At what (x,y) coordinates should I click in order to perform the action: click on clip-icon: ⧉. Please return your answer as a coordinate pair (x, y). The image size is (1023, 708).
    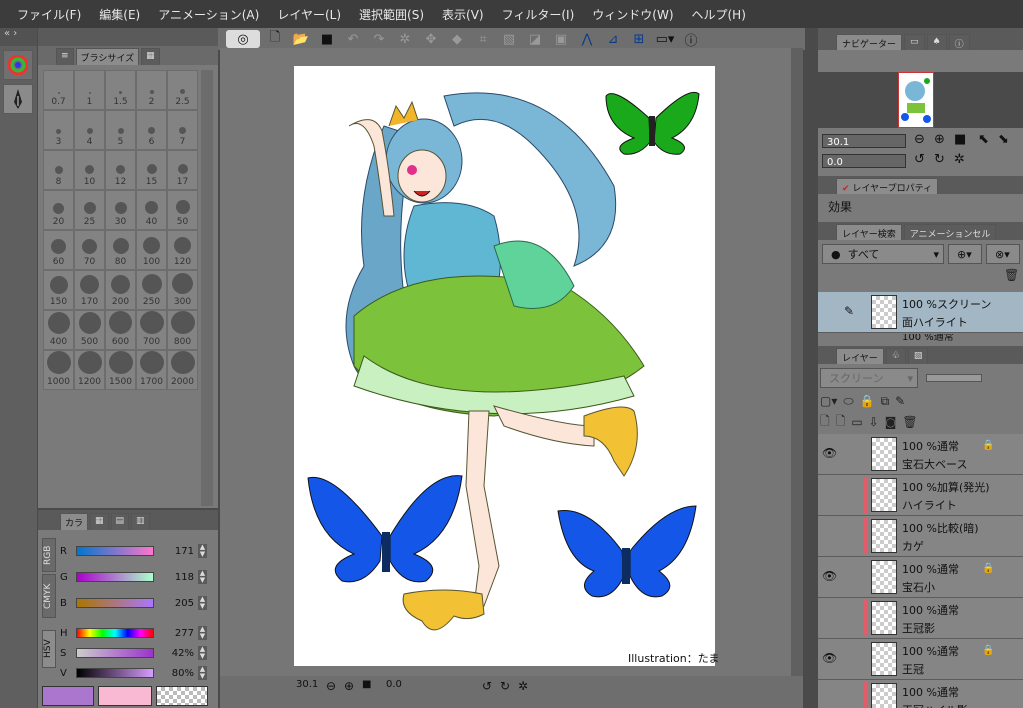
    Looking at the image, I should click on (885, 401).